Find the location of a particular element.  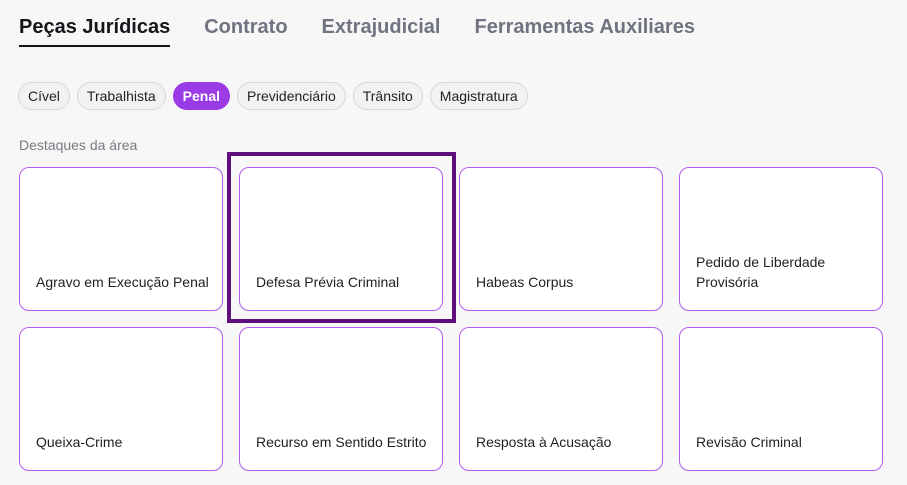

card-title: Defesa Prévia Criminal is located at coordinates (328, 282).